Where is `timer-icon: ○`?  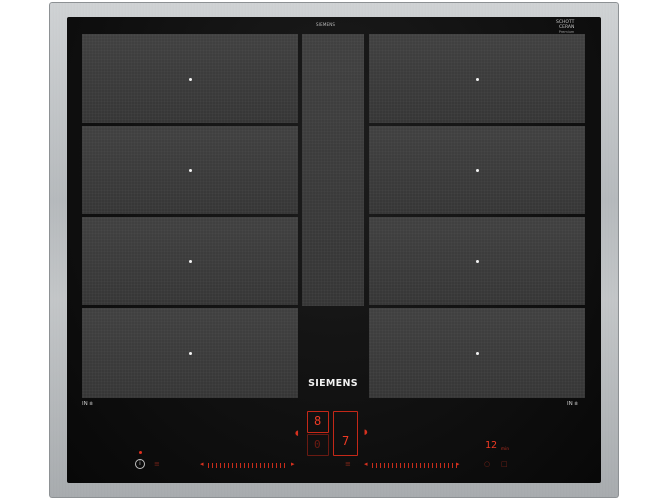
timer-icon: ○ is located at coordinates (487, 464).